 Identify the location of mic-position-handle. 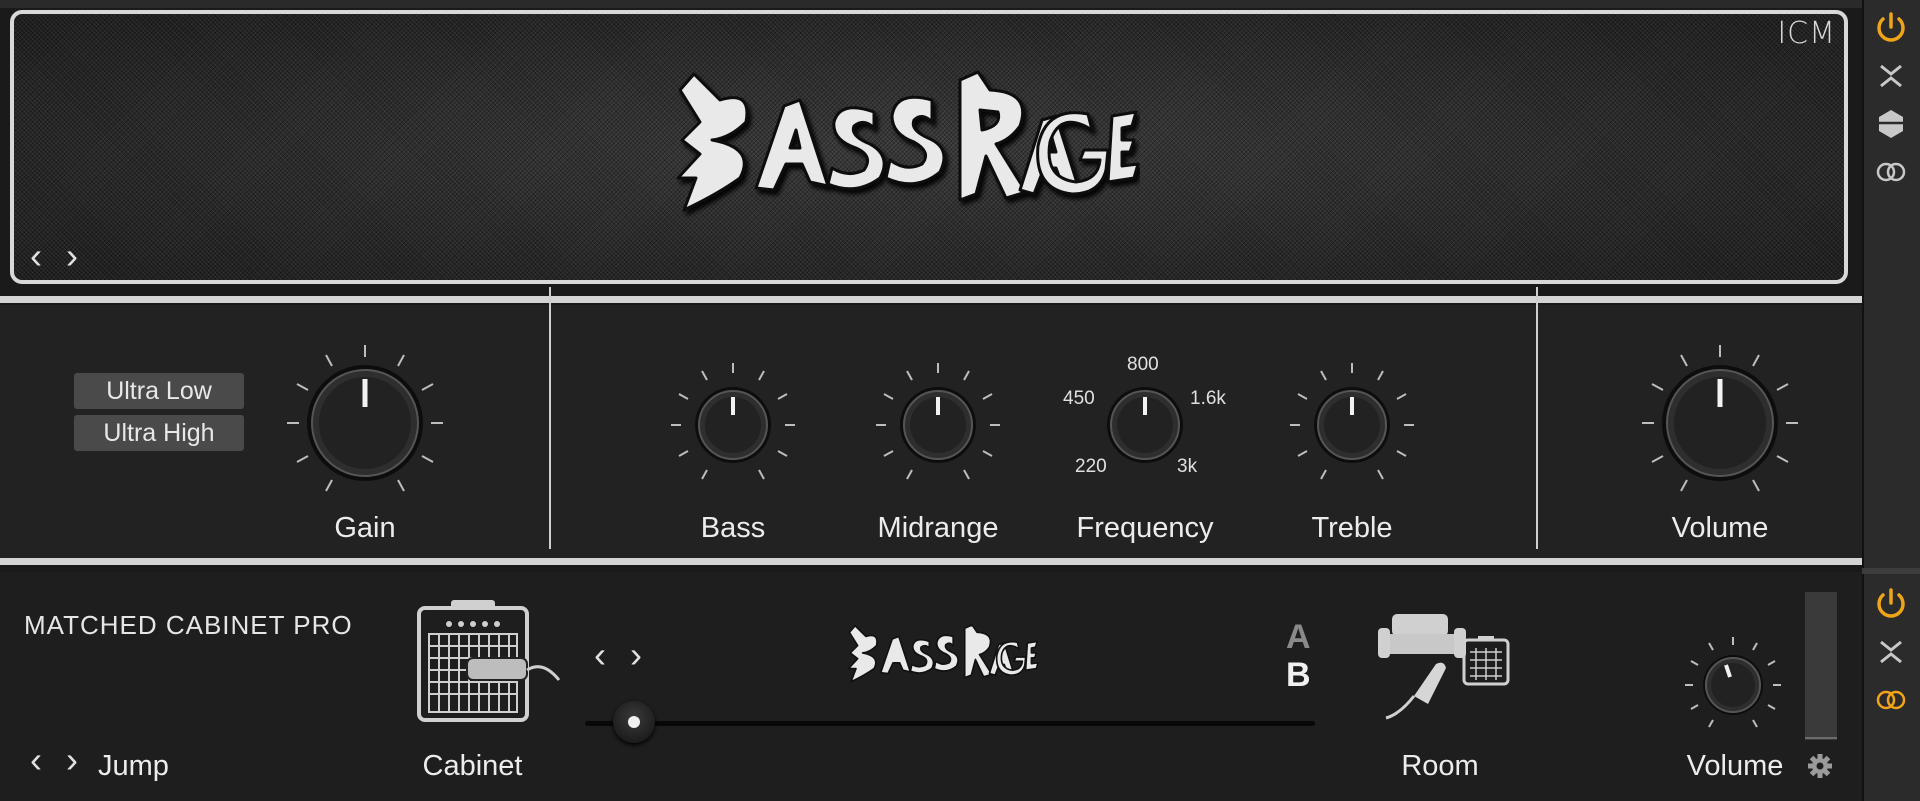
(634, 722).